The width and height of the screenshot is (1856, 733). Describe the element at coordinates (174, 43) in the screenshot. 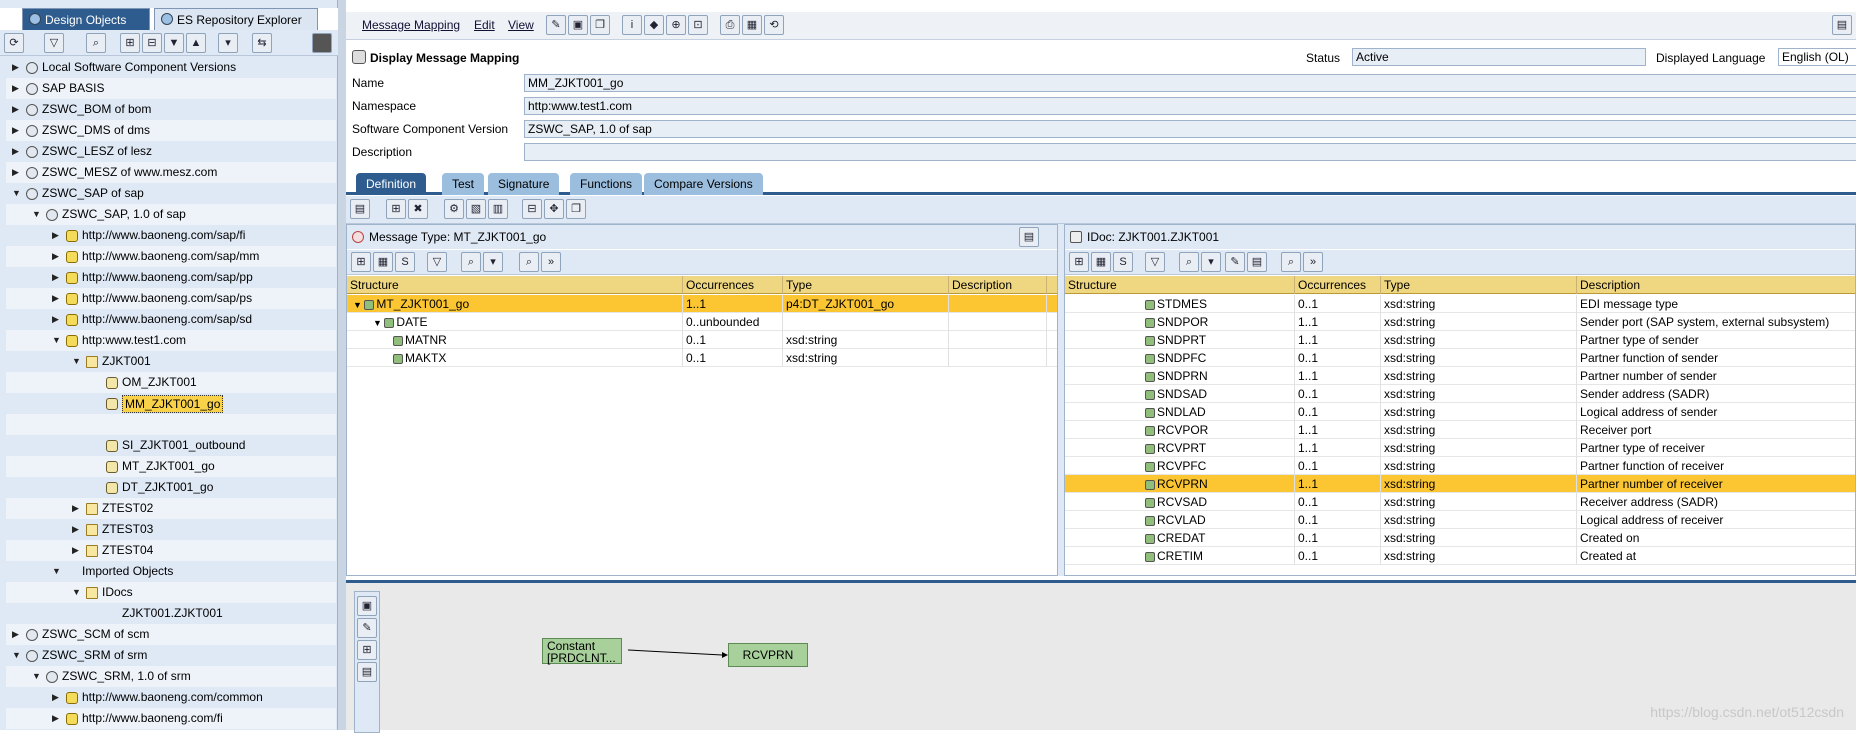

I see `move-down-icon: ▼` at that location.